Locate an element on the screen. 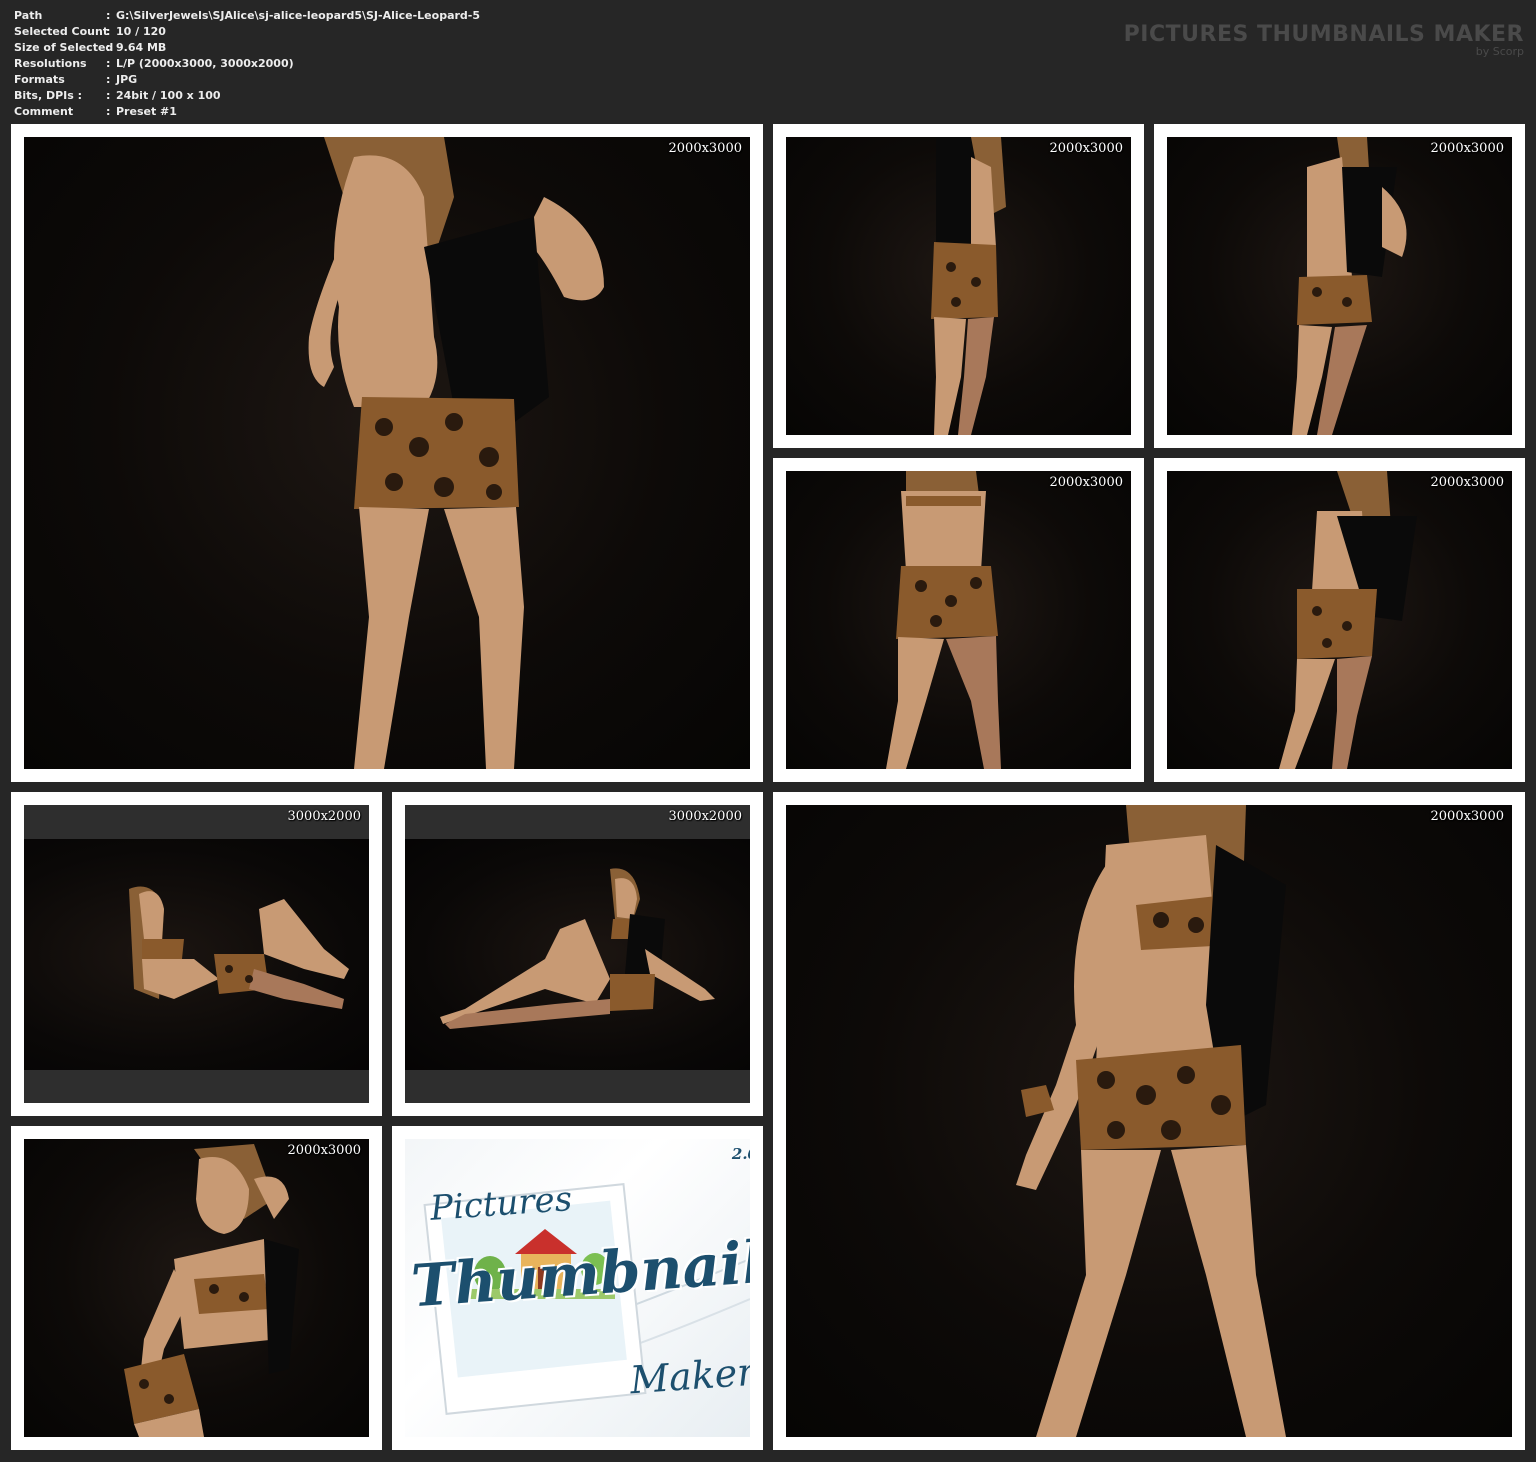 This screenshot has width=1536, height=1462. info-key: Selected Count is located at coordinates (61, 31).